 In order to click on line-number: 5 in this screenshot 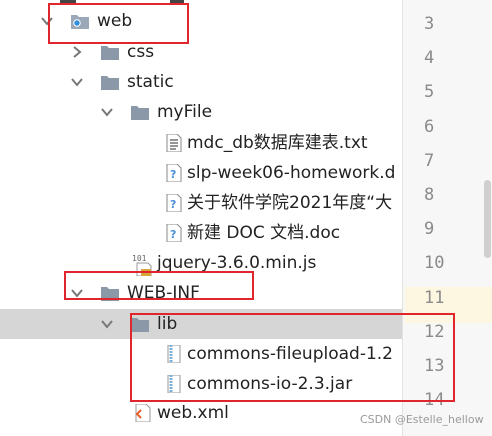, I will do `click(429, 92)`.